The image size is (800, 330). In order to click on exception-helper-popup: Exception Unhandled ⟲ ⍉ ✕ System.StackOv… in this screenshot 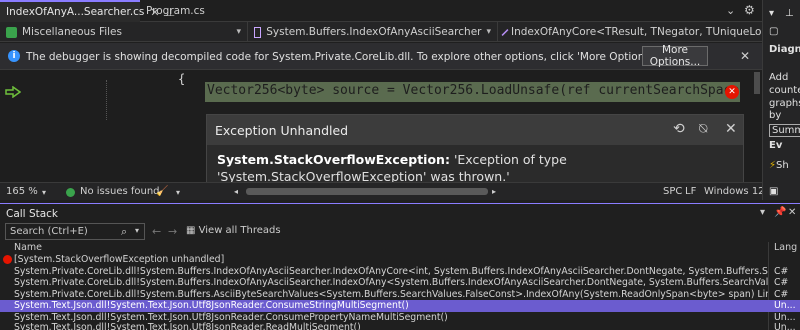, I will do `click(475, 149)`.